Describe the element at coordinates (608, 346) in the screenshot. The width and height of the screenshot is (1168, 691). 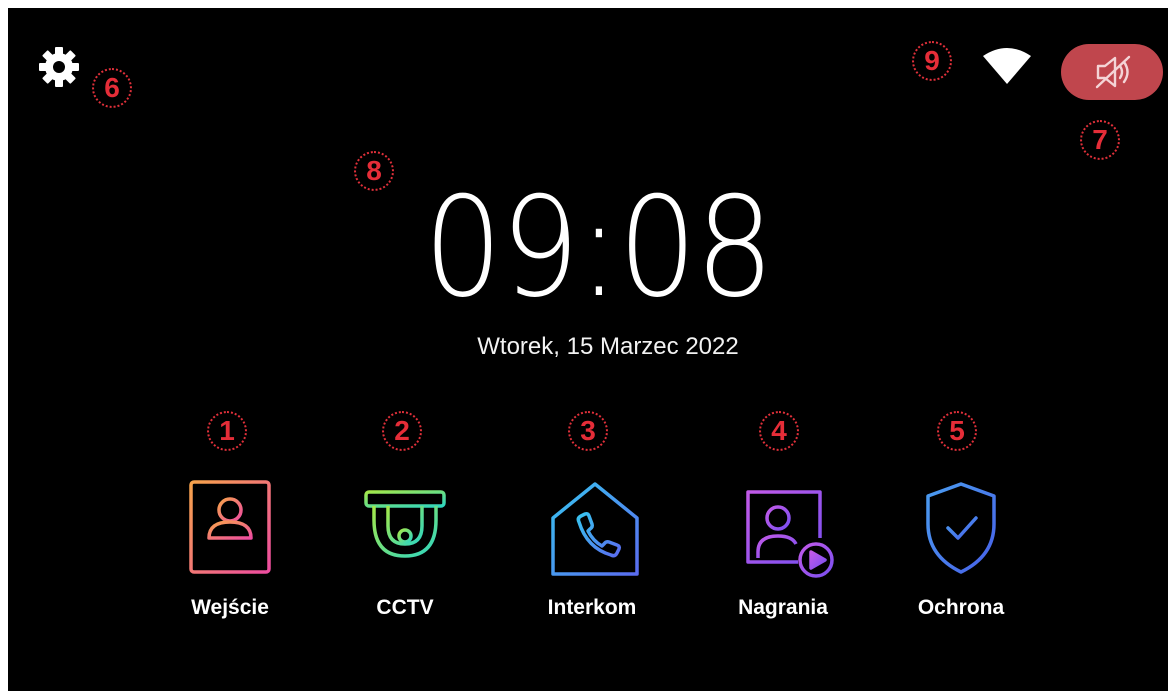
I see `clock-date: Wtorek, 15 Marzec 2022` at that location.